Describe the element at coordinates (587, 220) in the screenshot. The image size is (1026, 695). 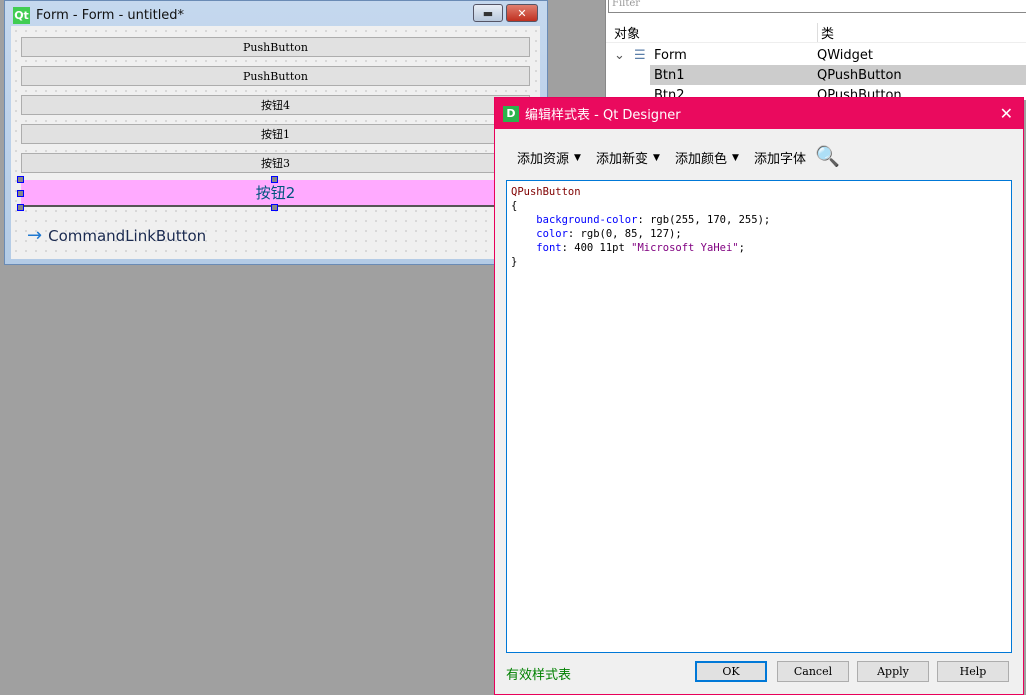
I see `code-prop: background-color` at that location.